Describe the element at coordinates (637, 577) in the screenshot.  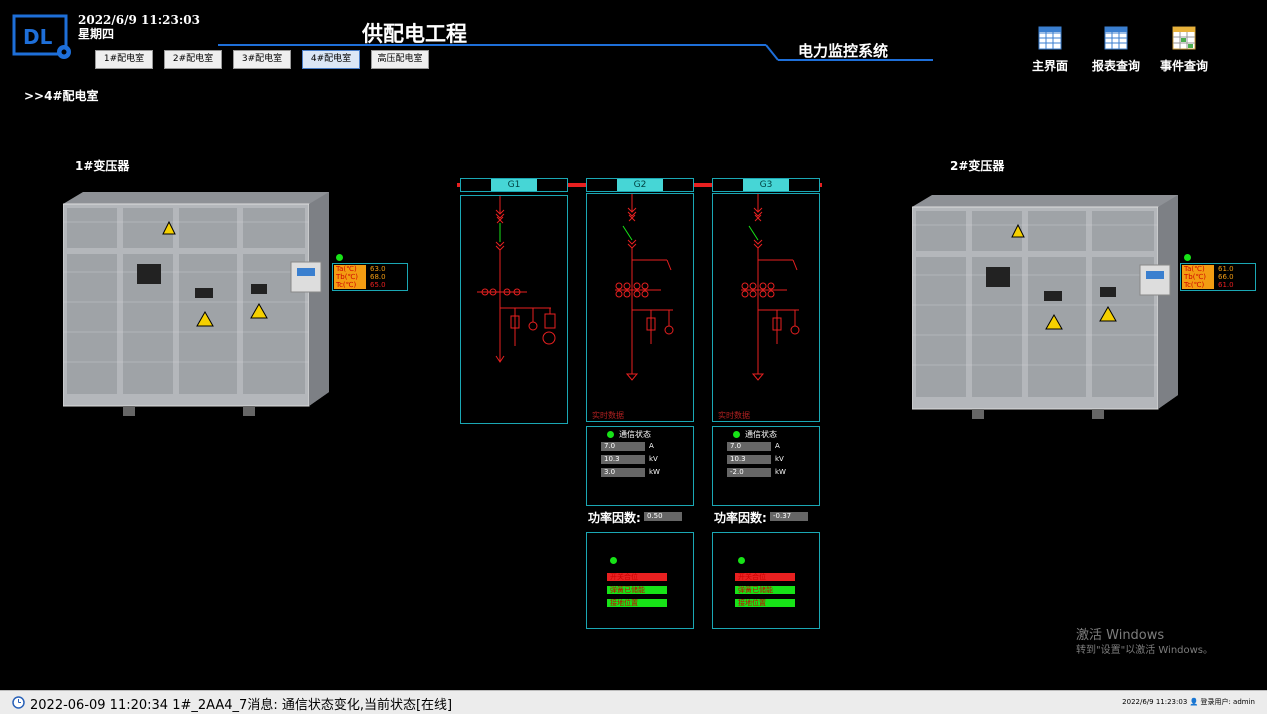
I see `g2-signal-switch: 开关合位` at that location.